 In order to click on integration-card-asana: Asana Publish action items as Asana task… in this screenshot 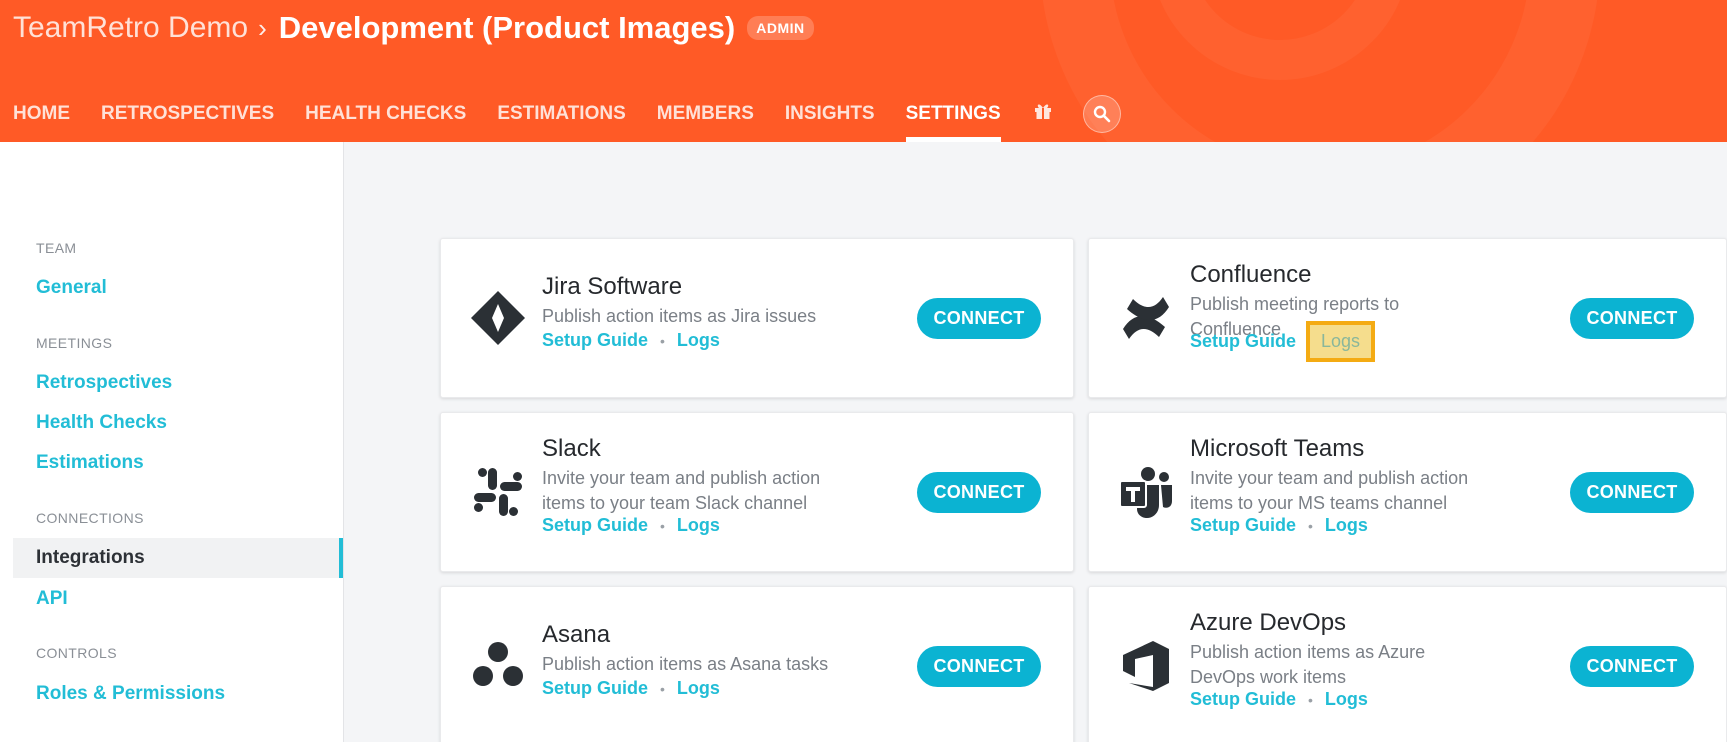, I will do `click(757, 664)`.